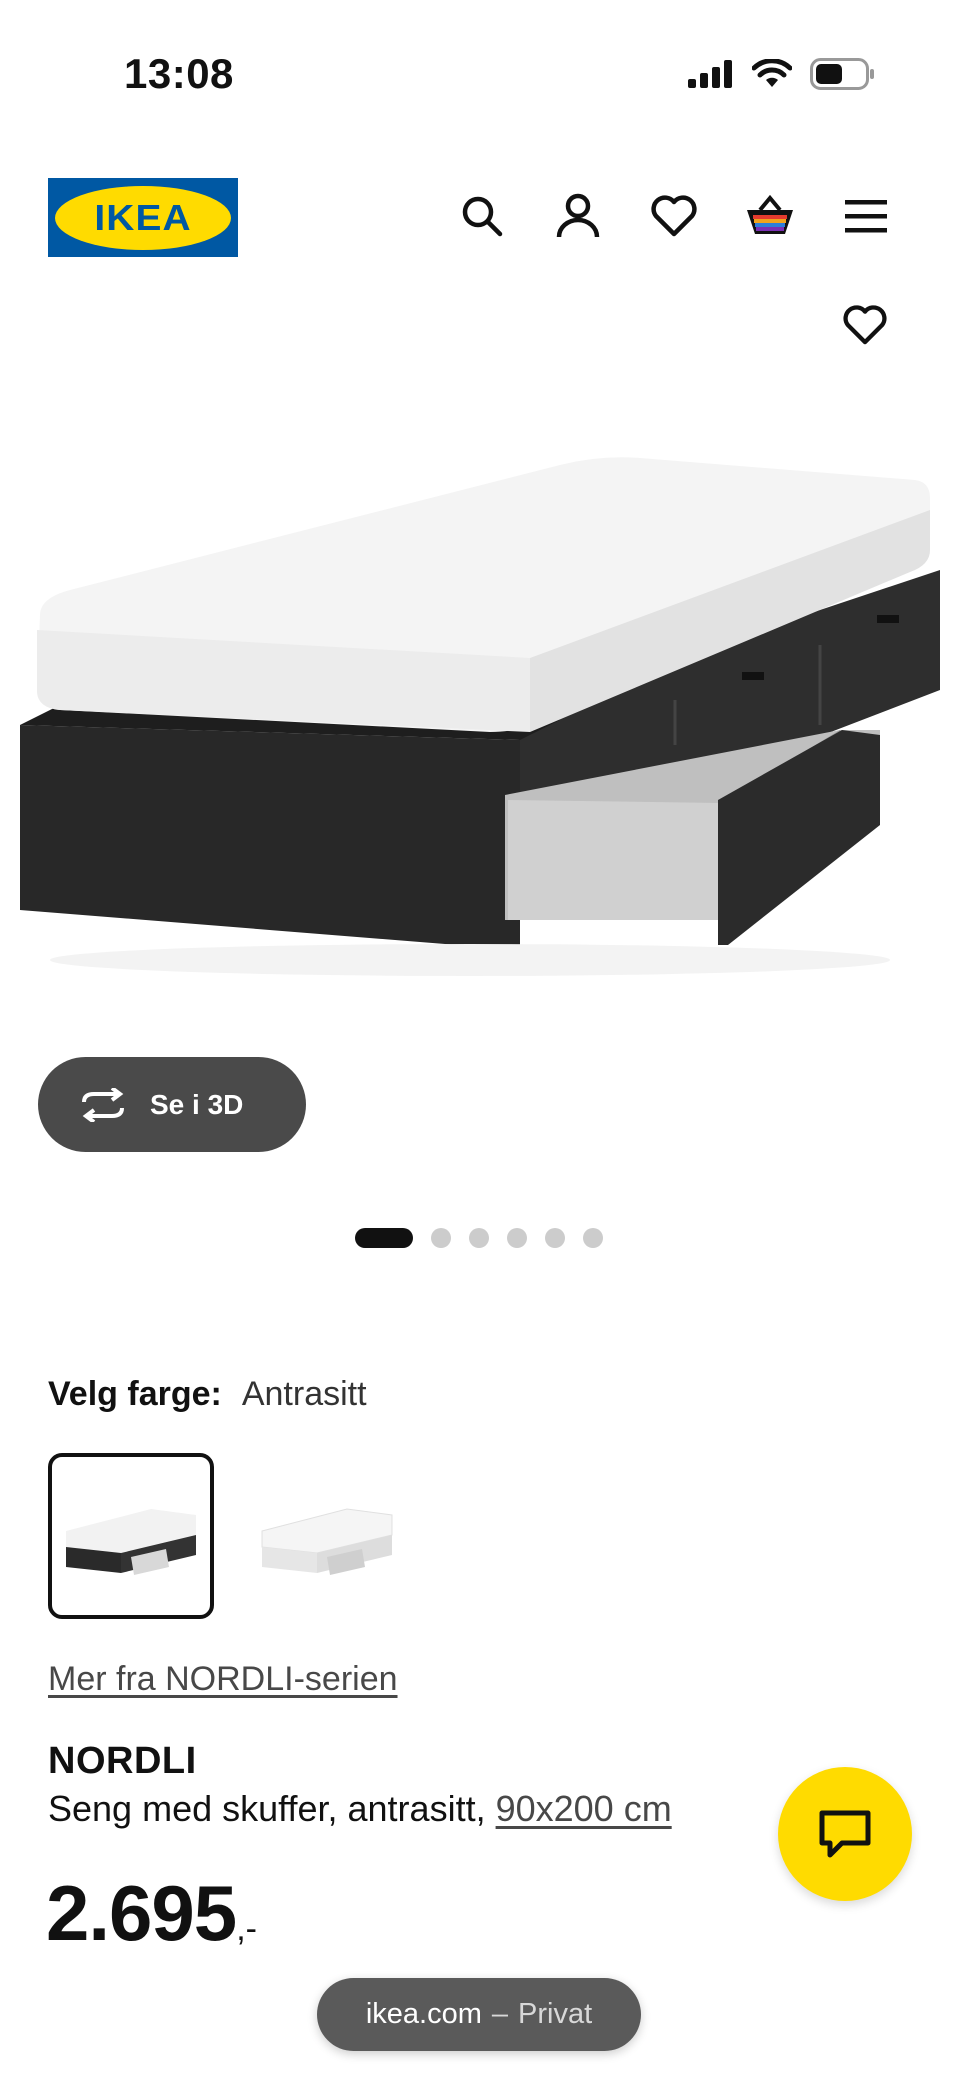  Describe the element at coordinates (866, 216) in the screenshot. I see `menu-icon` at that location.